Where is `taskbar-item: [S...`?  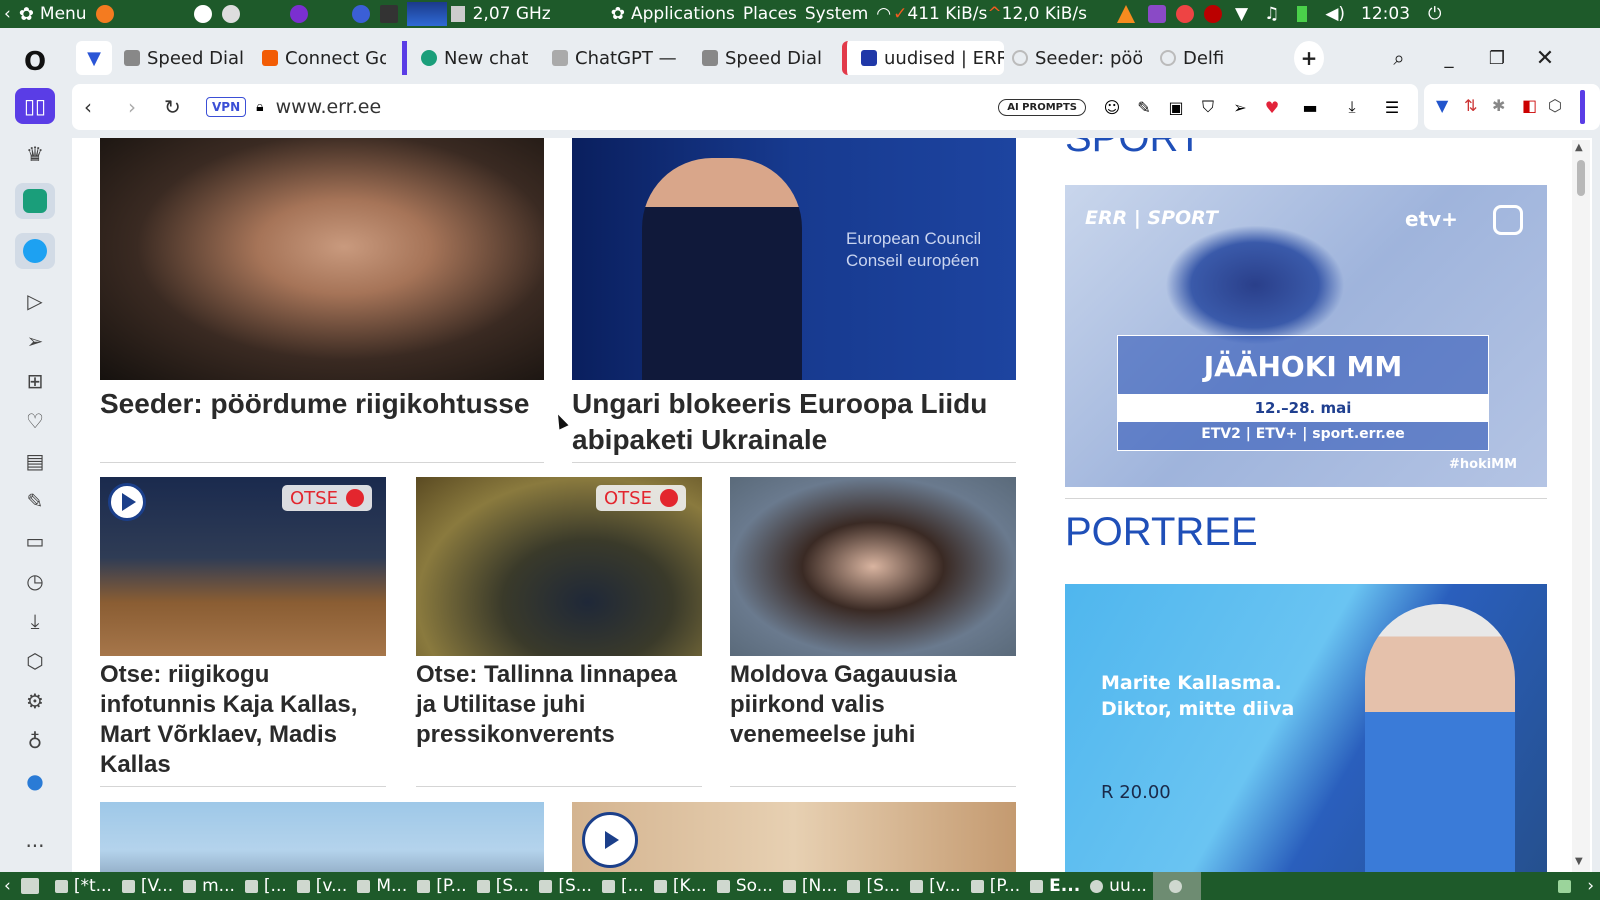
taskbar-item: [S... is located at coordinates (566, 886).